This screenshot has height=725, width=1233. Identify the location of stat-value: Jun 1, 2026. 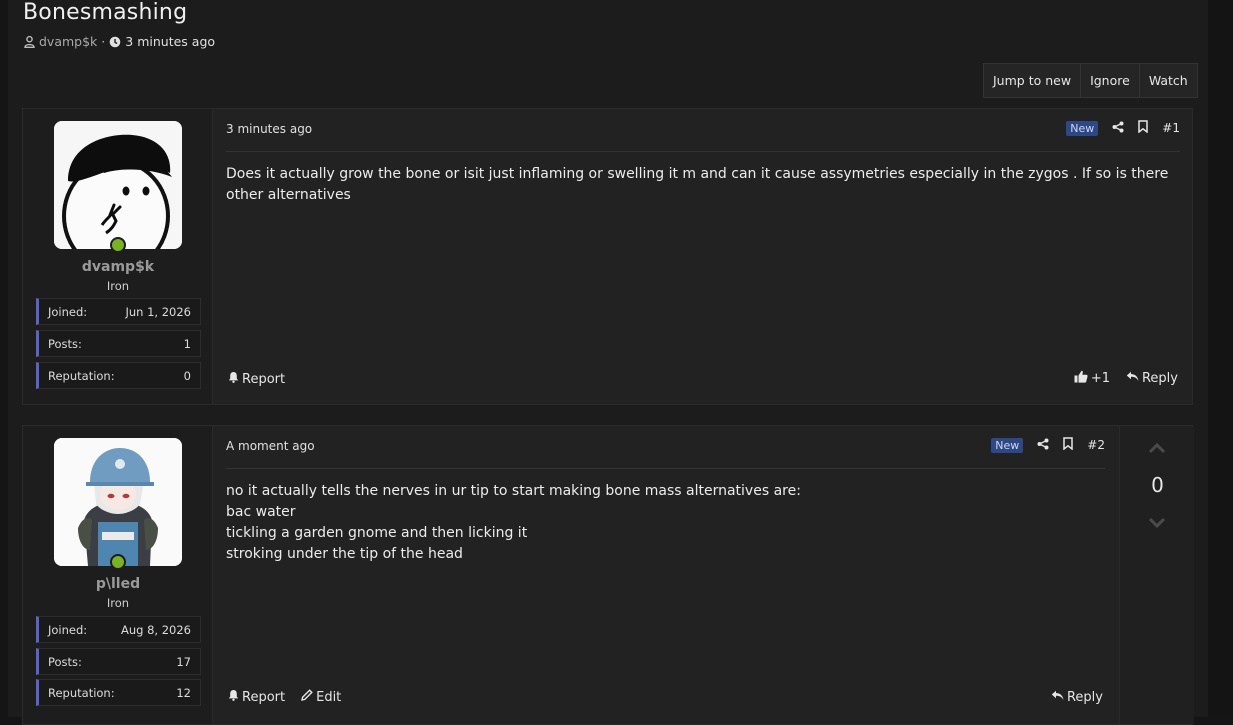
(158, 311).